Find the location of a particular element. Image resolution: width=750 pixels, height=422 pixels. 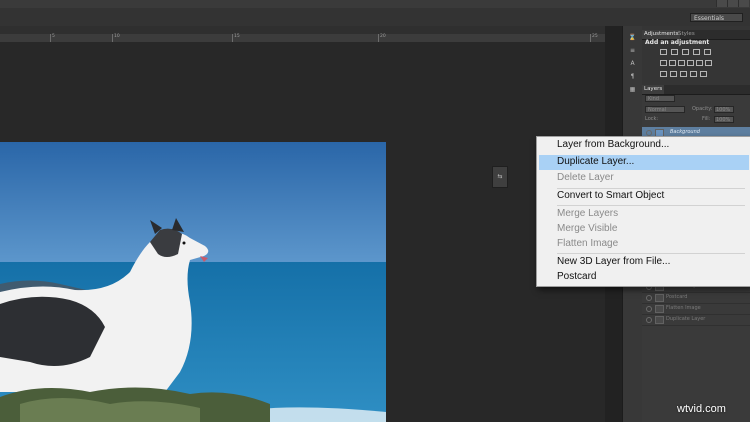

watermark: wtvid.com is located at coordinates (701, 409).